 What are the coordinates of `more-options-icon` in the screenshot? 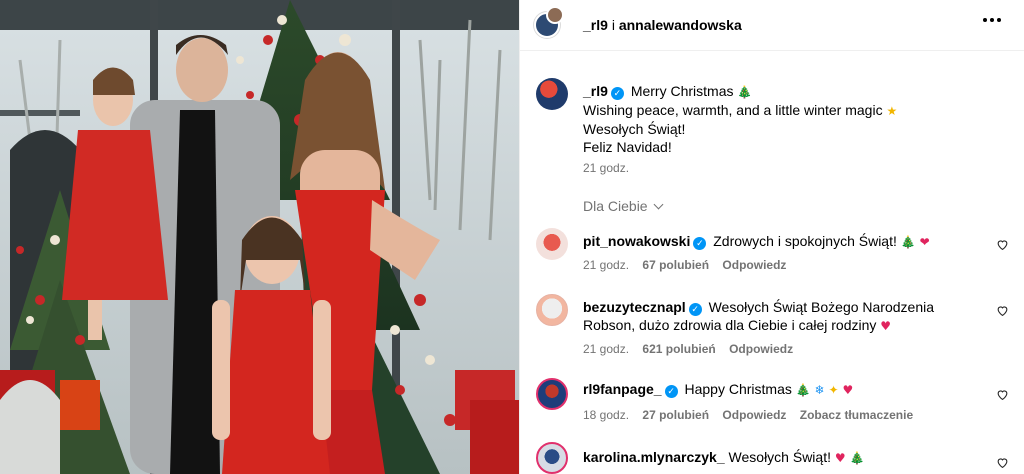 It's located at (992, 21).